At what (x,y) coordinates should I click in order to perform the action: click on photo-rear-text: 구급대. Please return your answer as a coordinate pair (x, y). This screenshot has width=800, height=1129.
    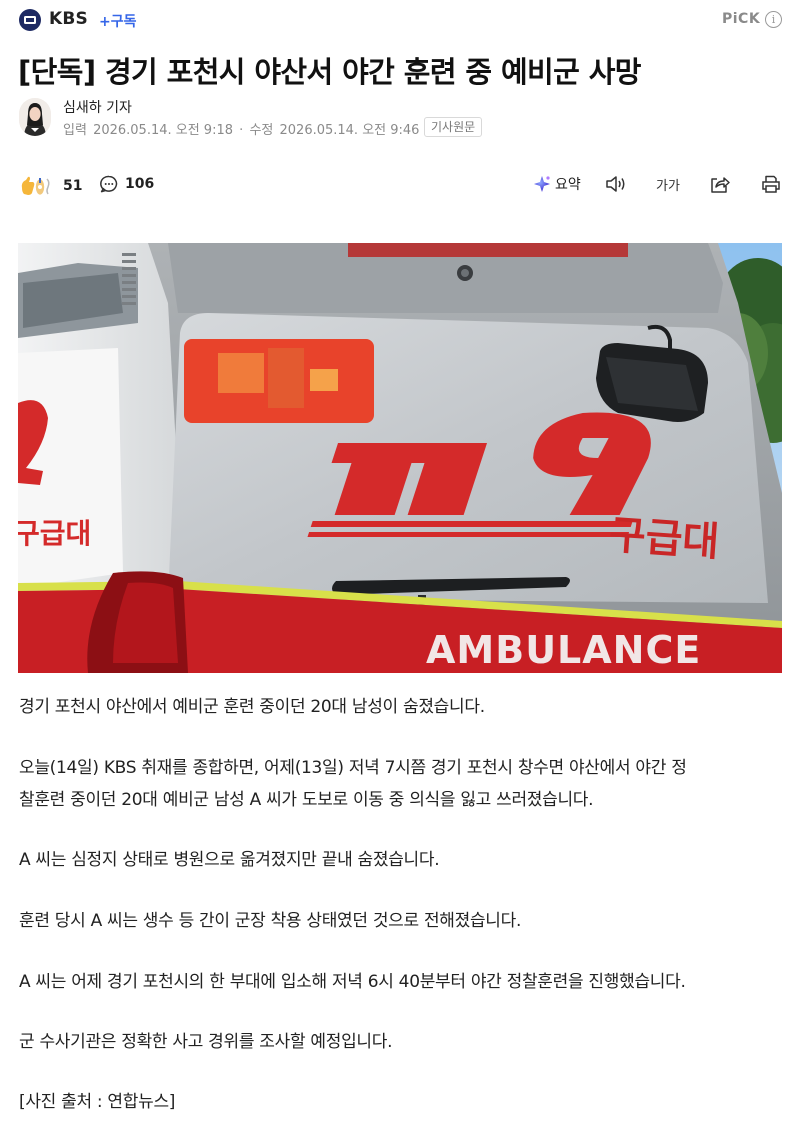
    Looking at the image, I should click on (663, 539).